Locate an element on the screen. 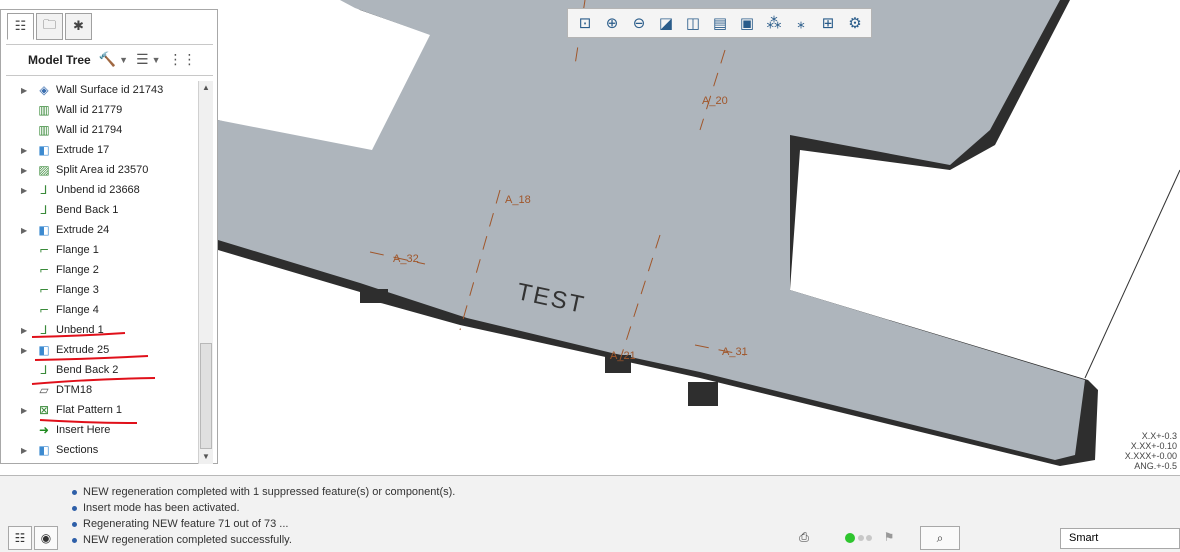 Image resolution: width=1180 pixels, height=552 pixels. axis-label-a18: A_18 is located at coordinates (518, 200).